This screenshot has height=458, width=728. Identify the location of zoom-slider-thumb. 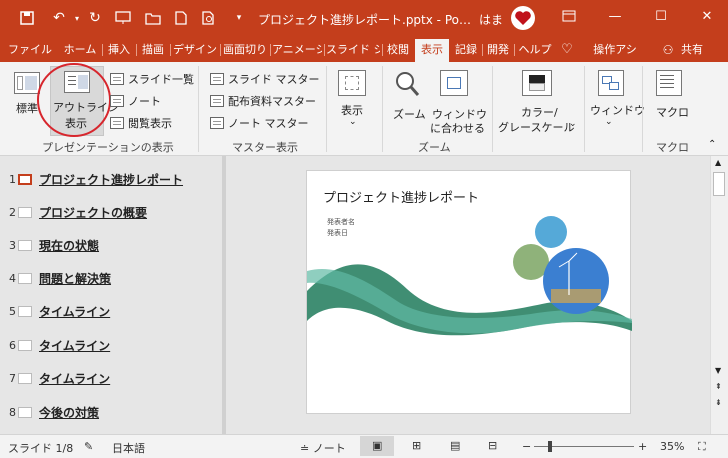
(550, 446).